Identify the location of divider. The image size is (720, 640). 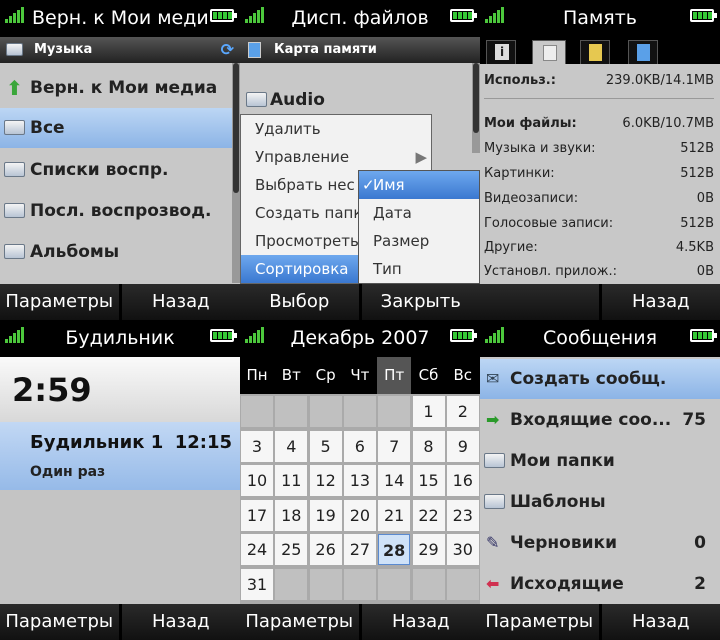
(599, 98).